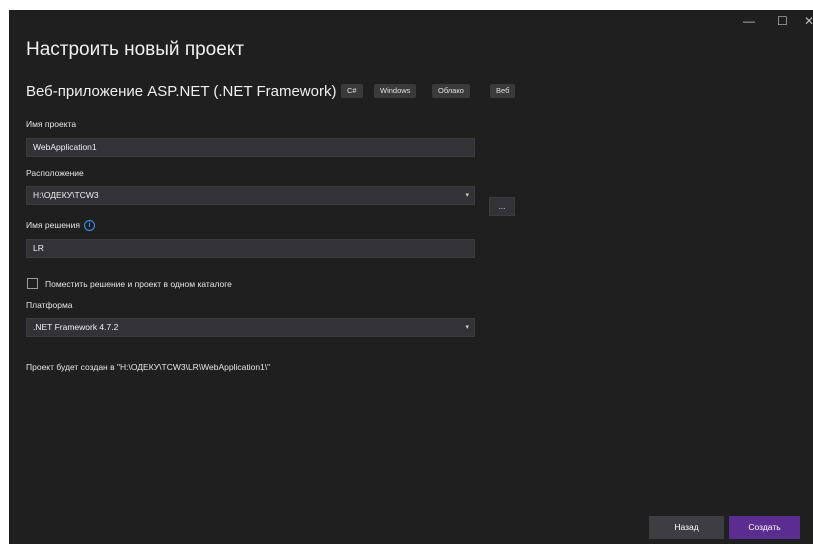 The width and height of the screenshot is (813, 544). What do you see at coordinates (89, 226) in the screenshot?
I see `info-icon: i` at bounding box center [89, 226].